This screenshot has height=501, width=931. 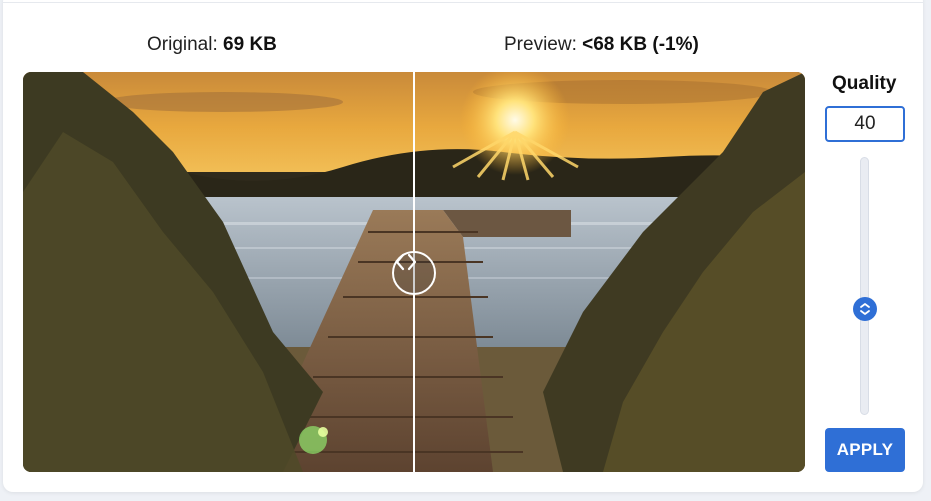 I want to click on chevron-up-down-icon, so click(x=865, y=309).